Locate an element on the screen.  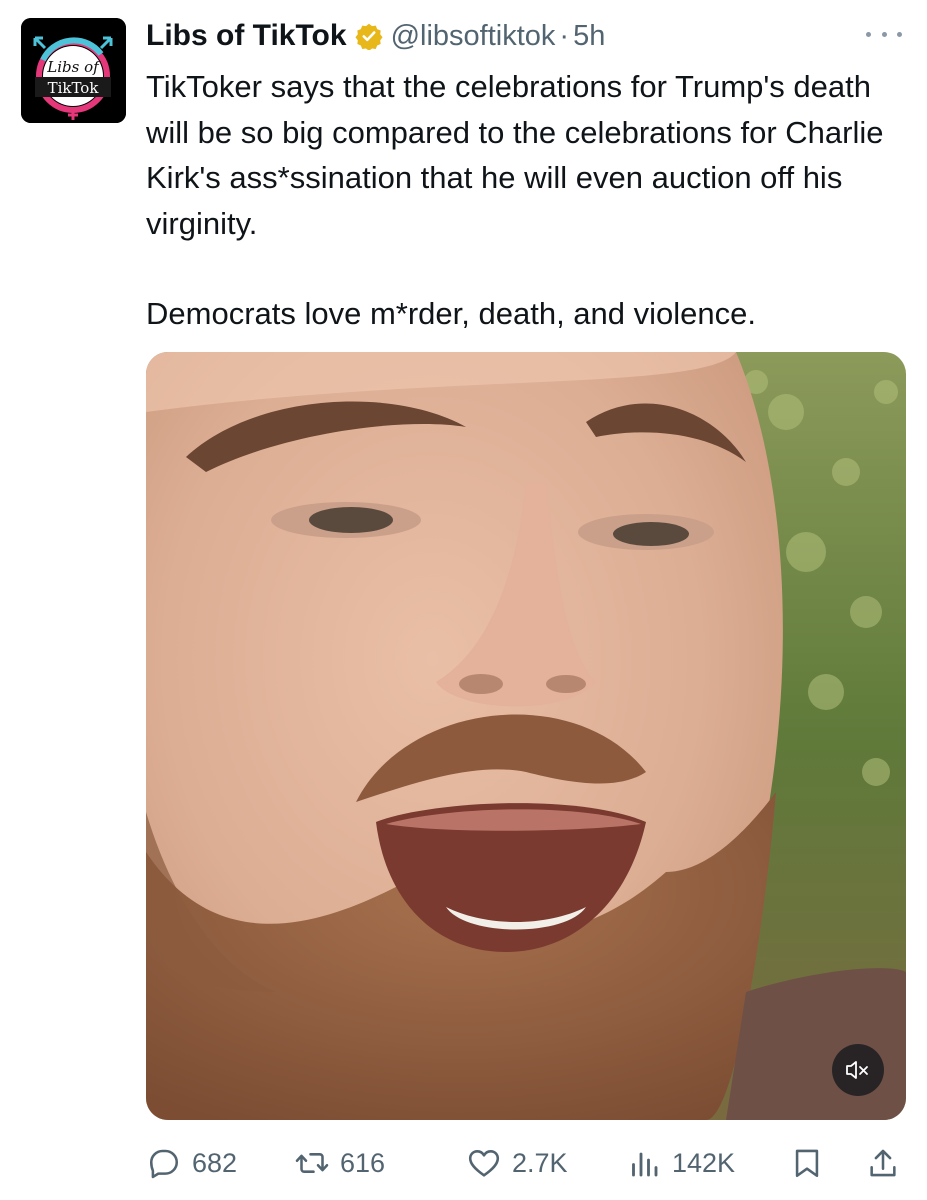
reply-icon is located at coordinates (164, 1164).